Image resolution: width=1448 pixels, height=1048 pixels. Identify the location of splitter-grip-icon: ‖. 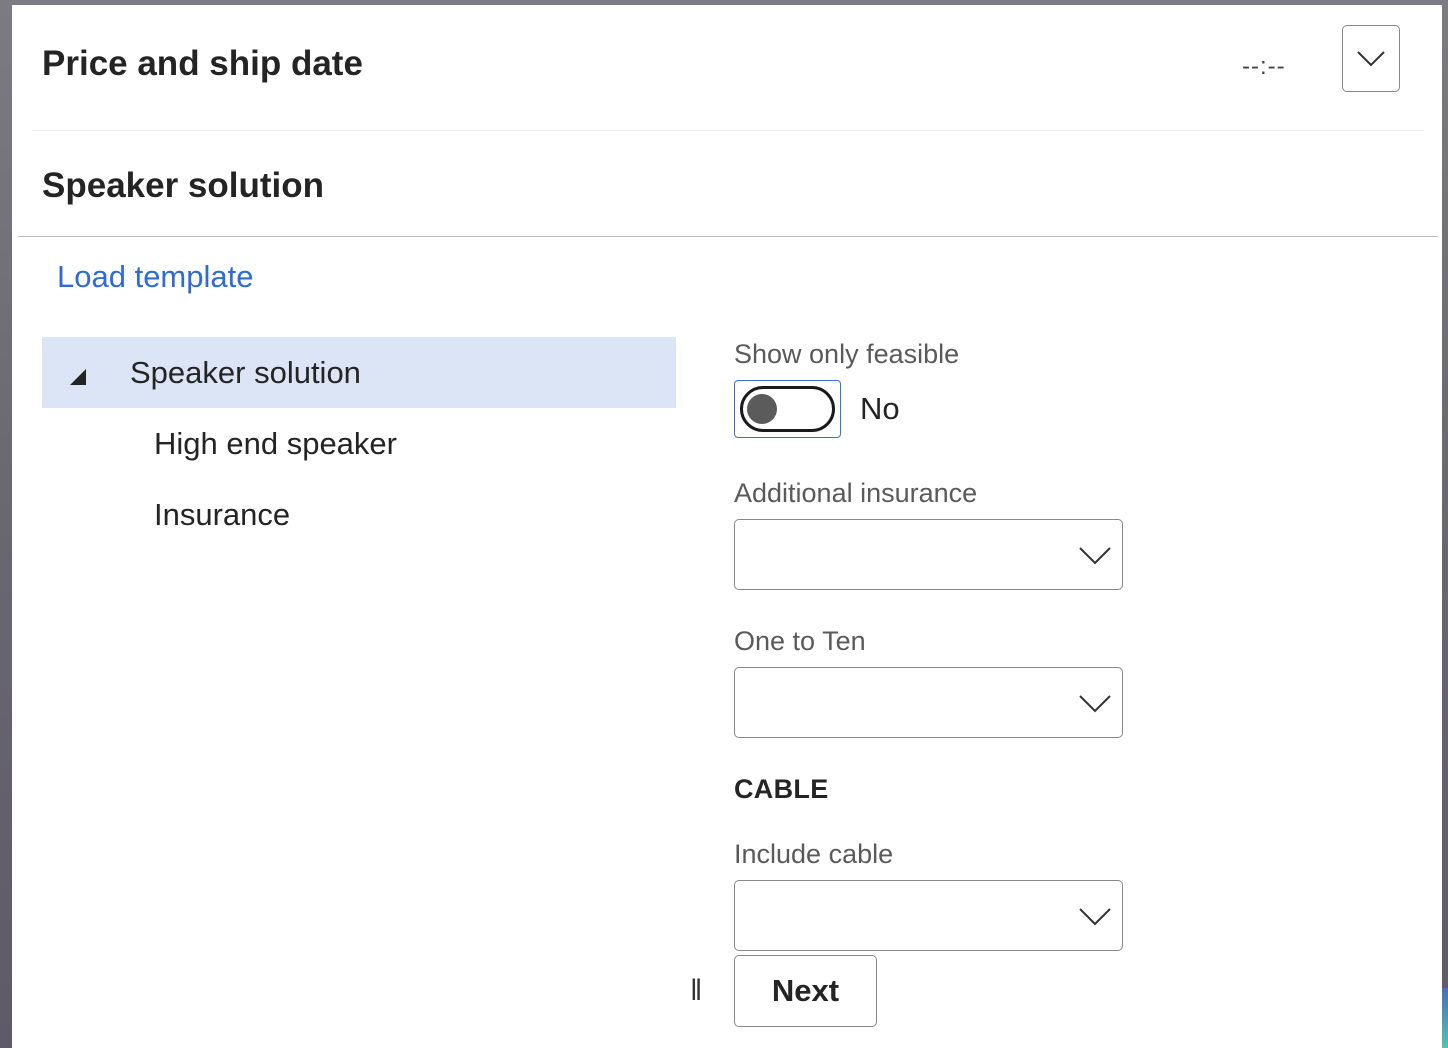
(696, 991).